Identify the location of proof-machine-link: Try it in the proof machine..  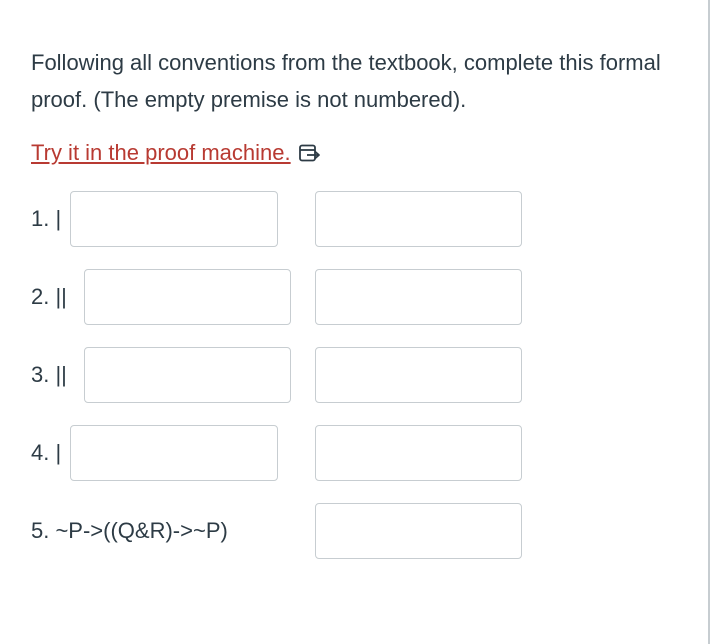
(161, 153).